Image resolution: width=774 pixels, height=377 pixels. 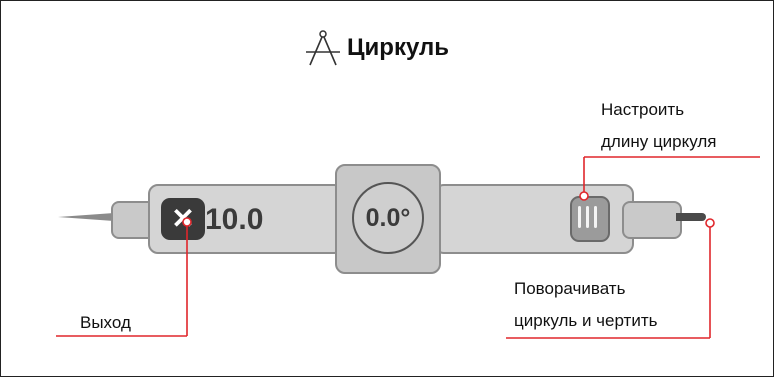 What do you see at coordinates (105, 322) in the screenshot?
I see `callout-exit: Выход` at bounding box center [105, 322].